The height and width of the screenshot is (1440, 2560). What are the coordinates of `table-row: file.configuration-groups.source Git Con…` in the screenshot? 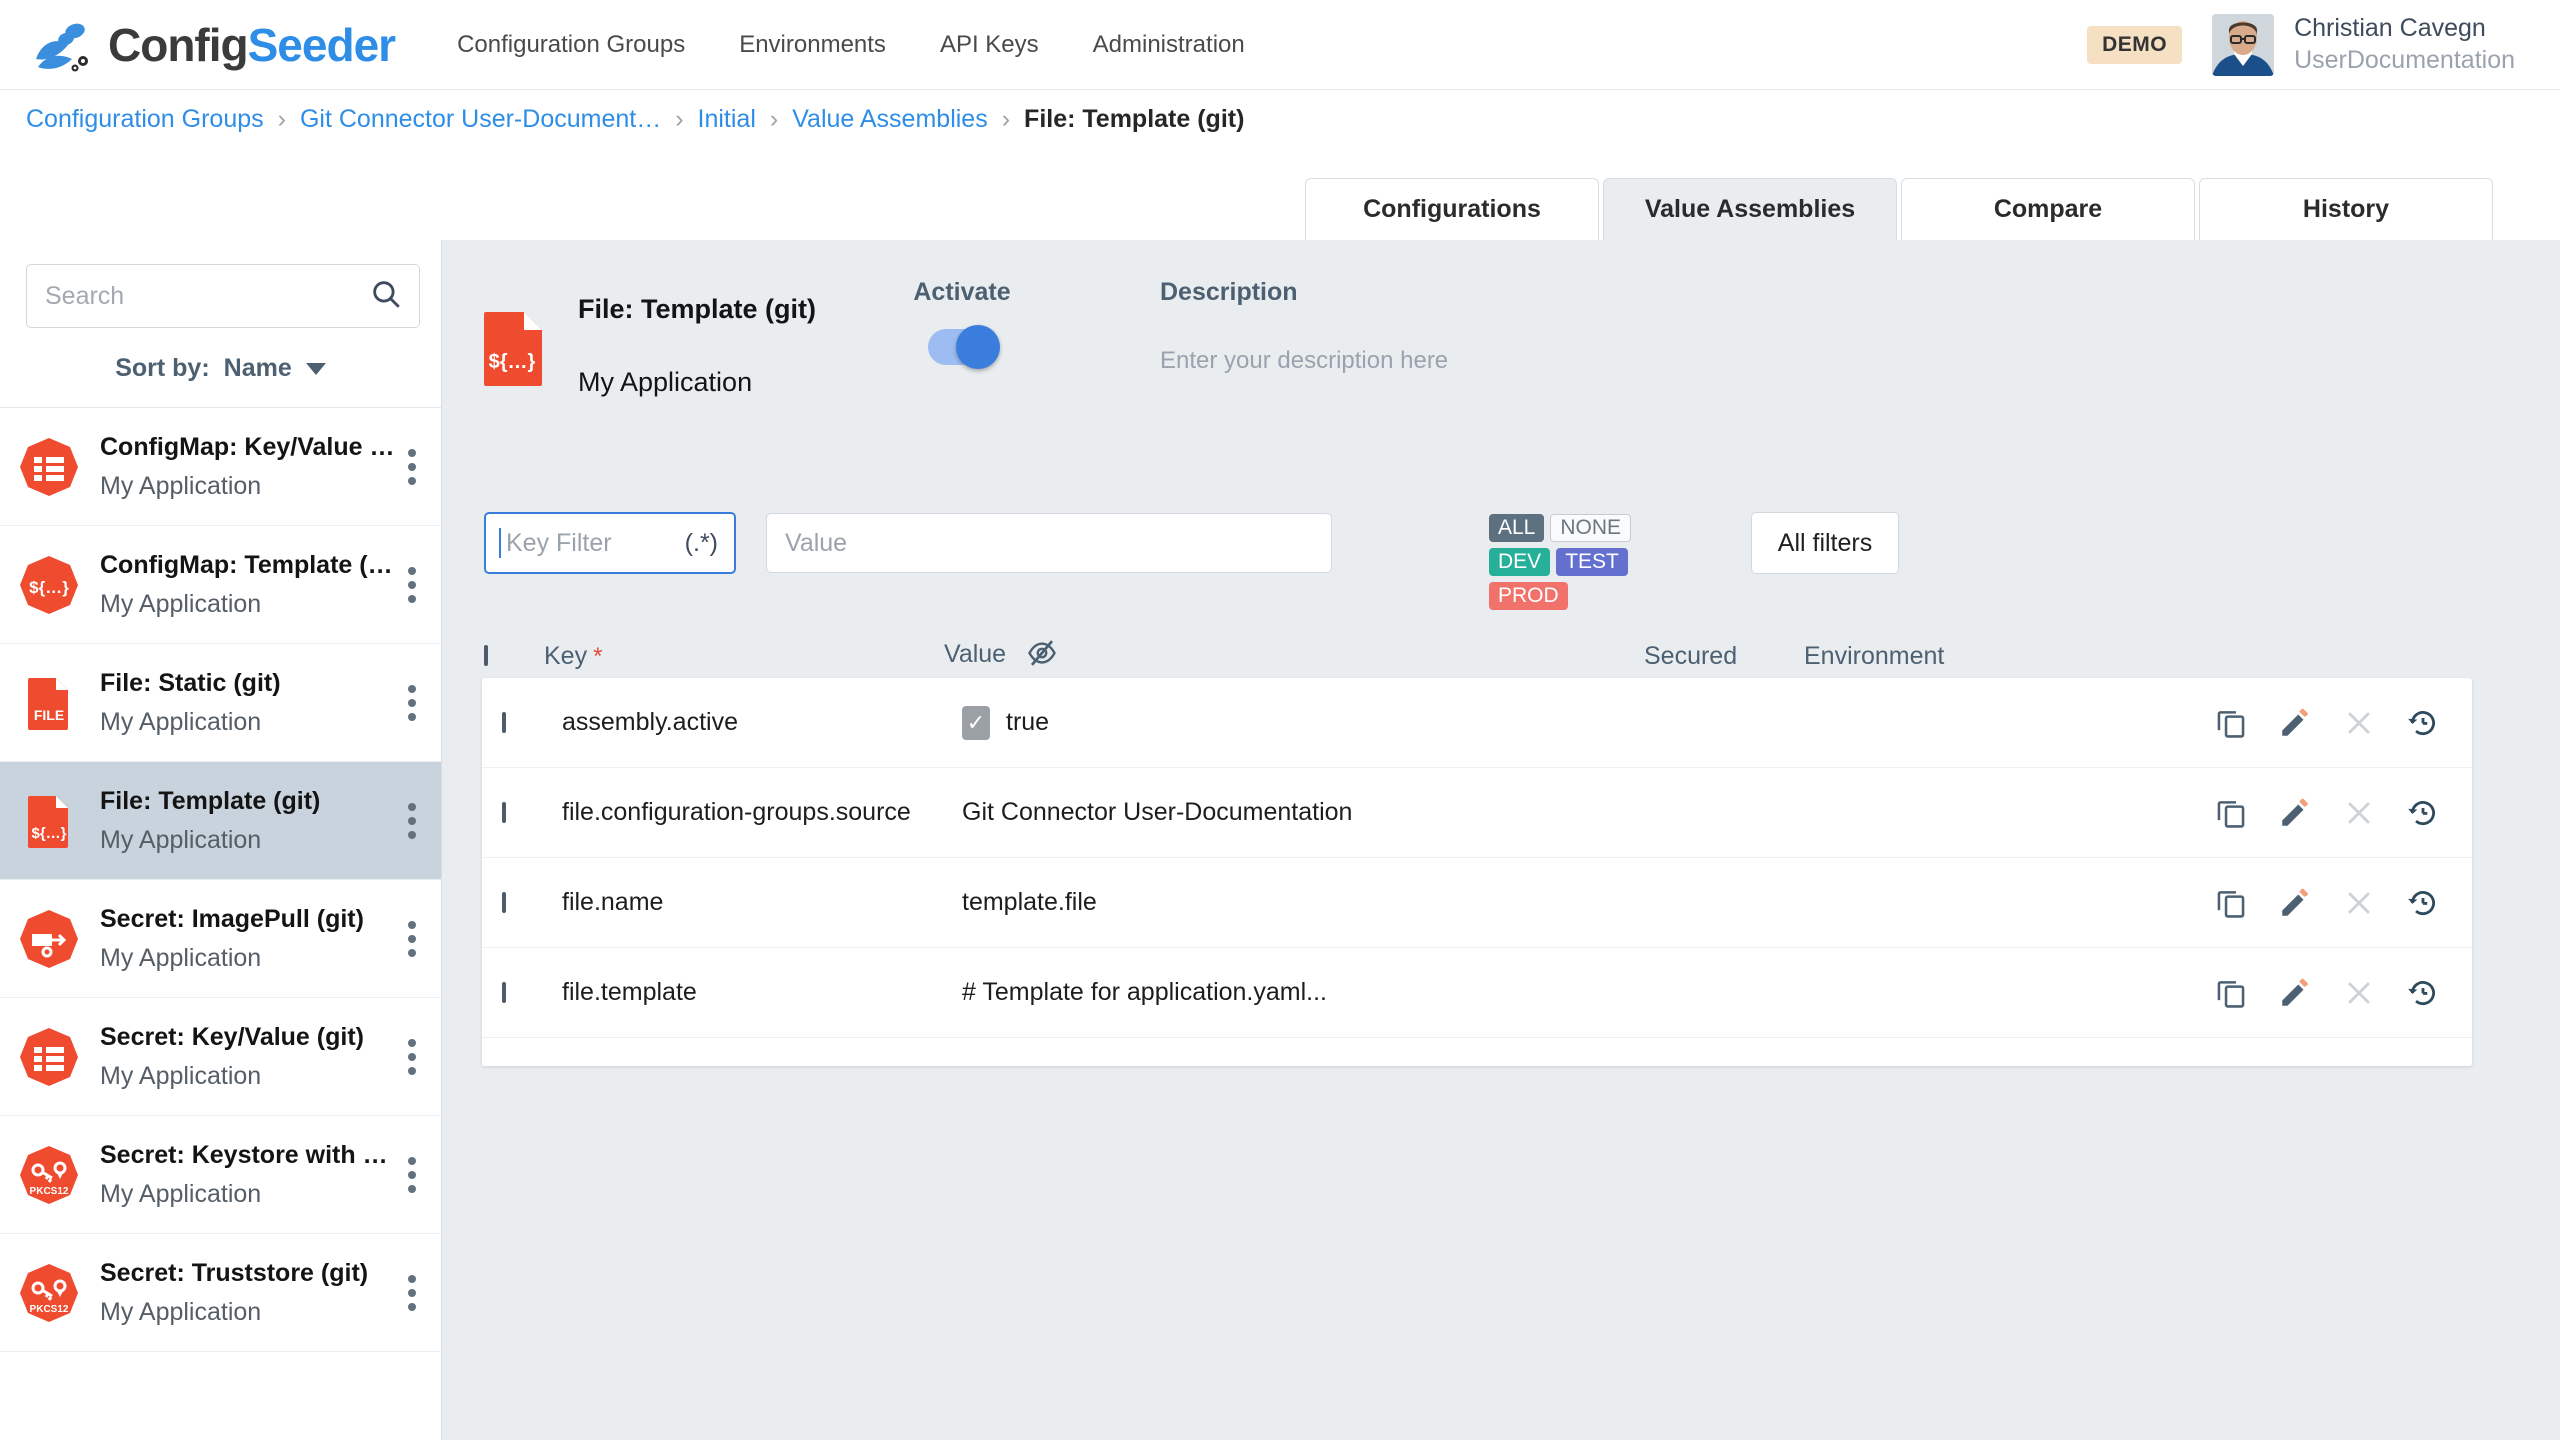 It's located at (1477, 813).